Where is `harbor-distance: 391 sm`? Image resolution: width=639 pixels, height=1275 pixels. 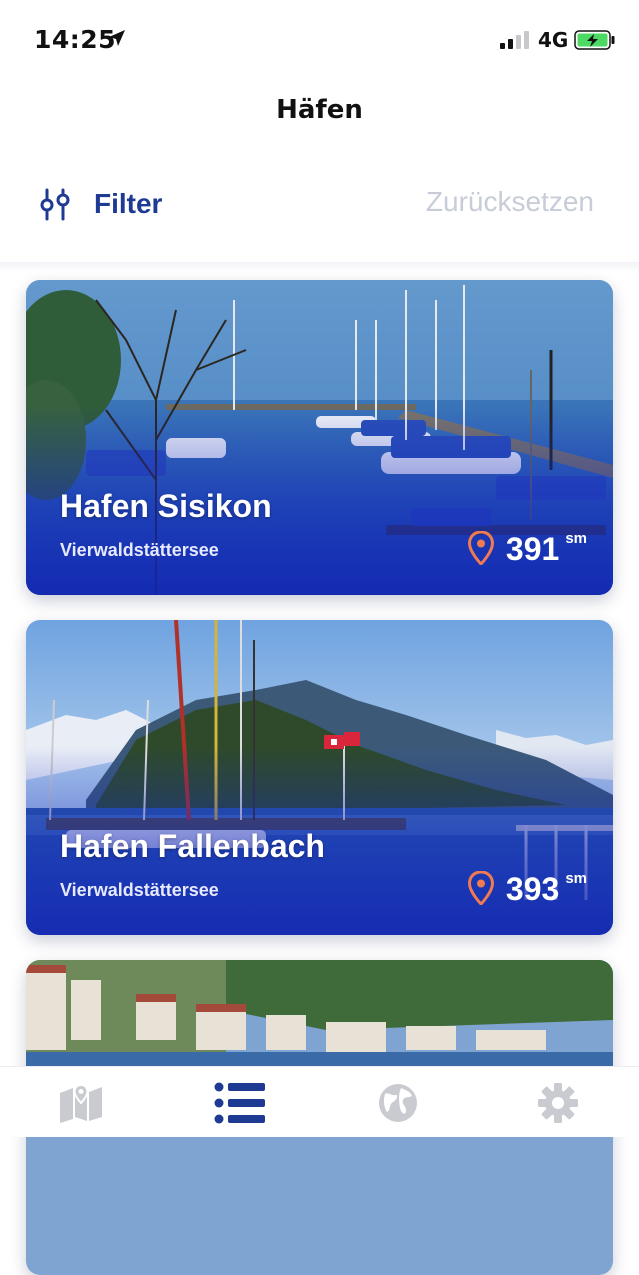 harbor-distance: 391 sm is located at coordinates (527, 548).